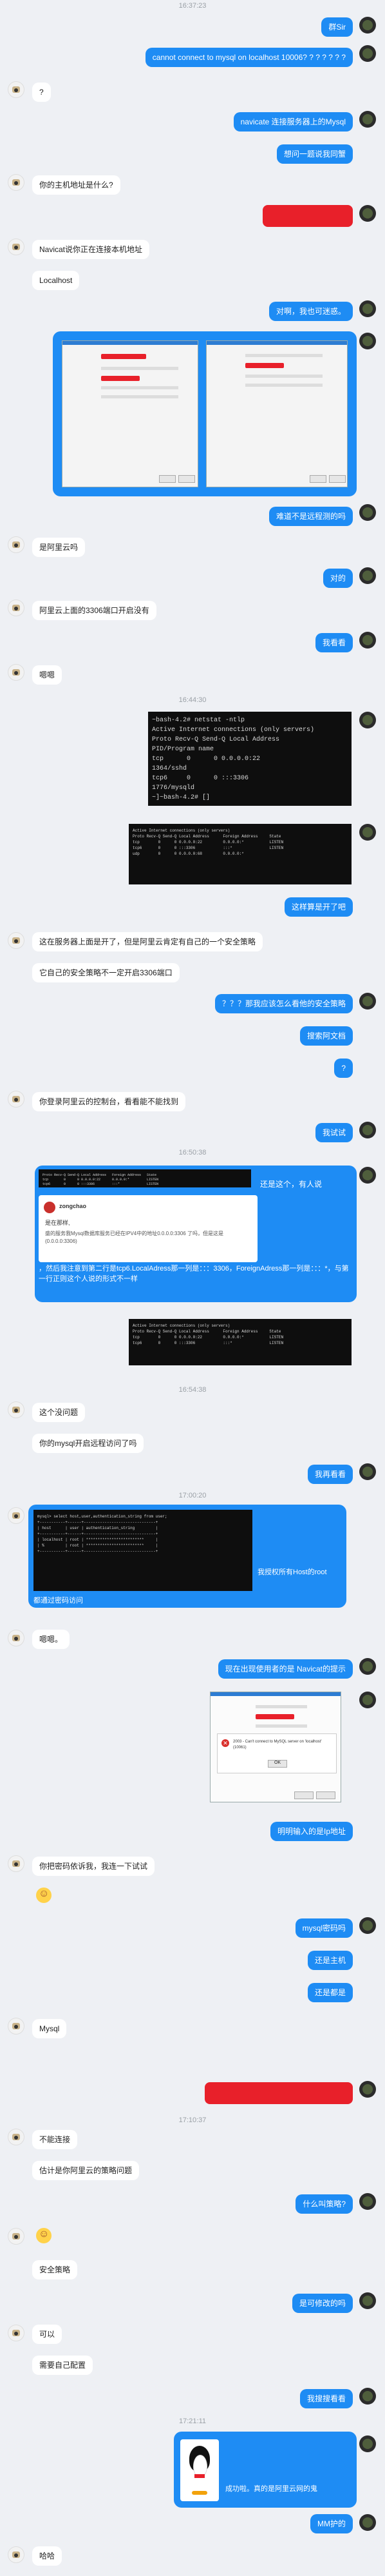  Describe the element at coordinates (283, 1003) in the screenshot. I see `message-bubble: ？？？那我应该怎么看他的安全策略` at that location.